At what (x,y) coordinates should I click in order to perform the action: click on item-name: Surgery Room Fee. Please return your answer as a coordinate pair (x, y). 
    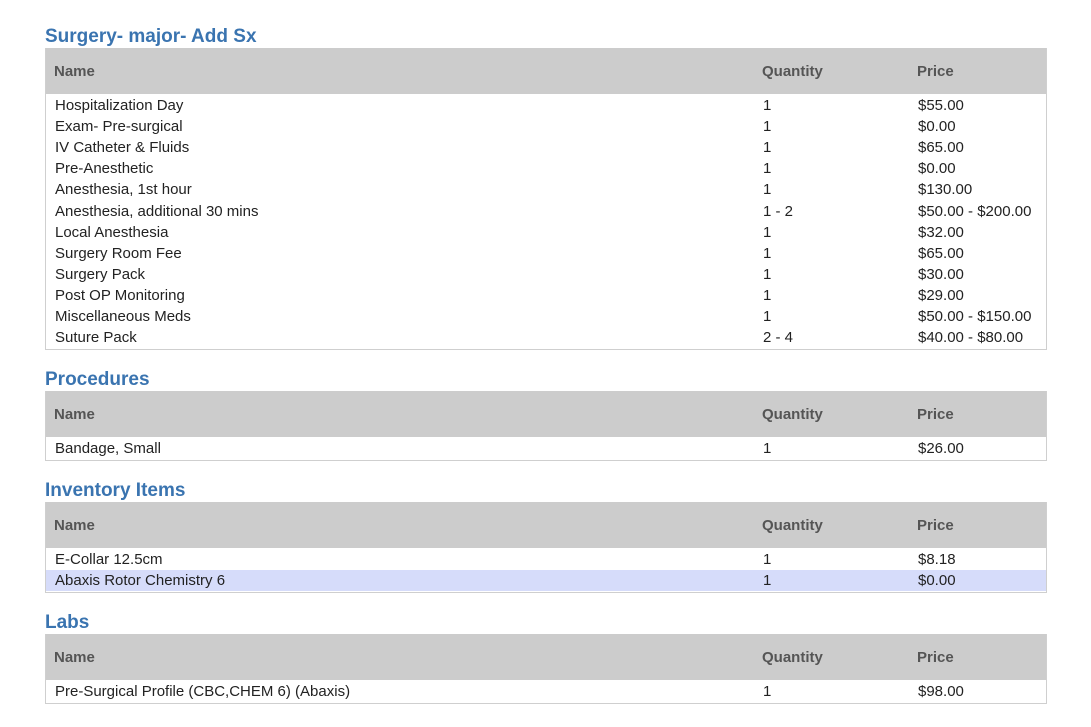
    Looking at the image, I should click on (118, 253).